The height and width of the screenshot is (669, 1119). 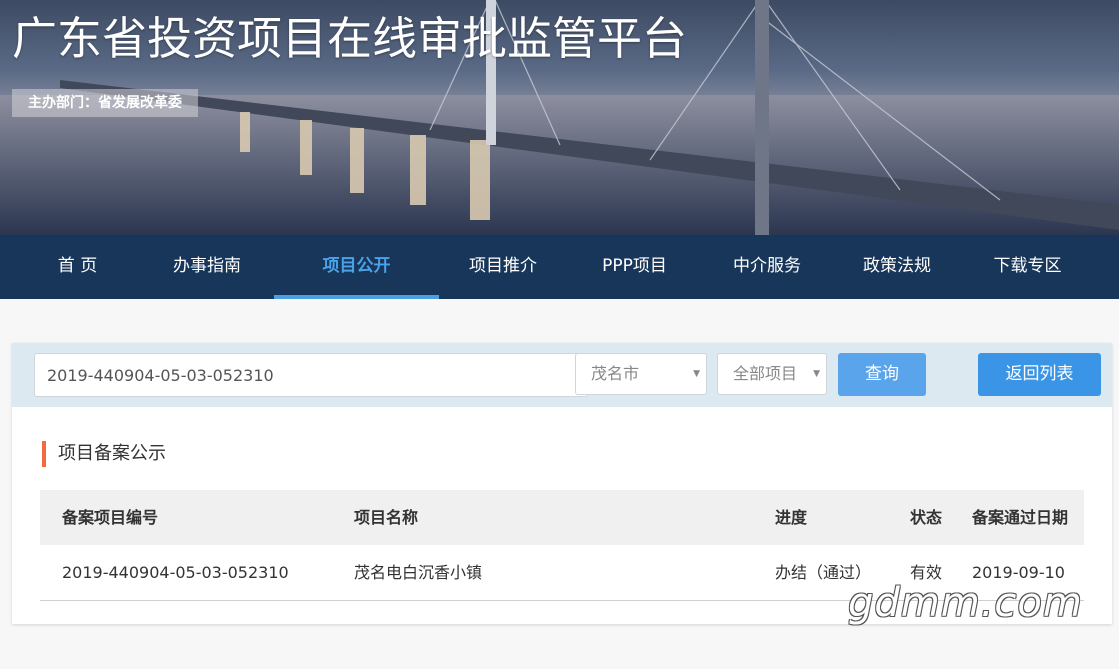 I want to click on city-select-value: 茂名市, so click(x=615, y=373).